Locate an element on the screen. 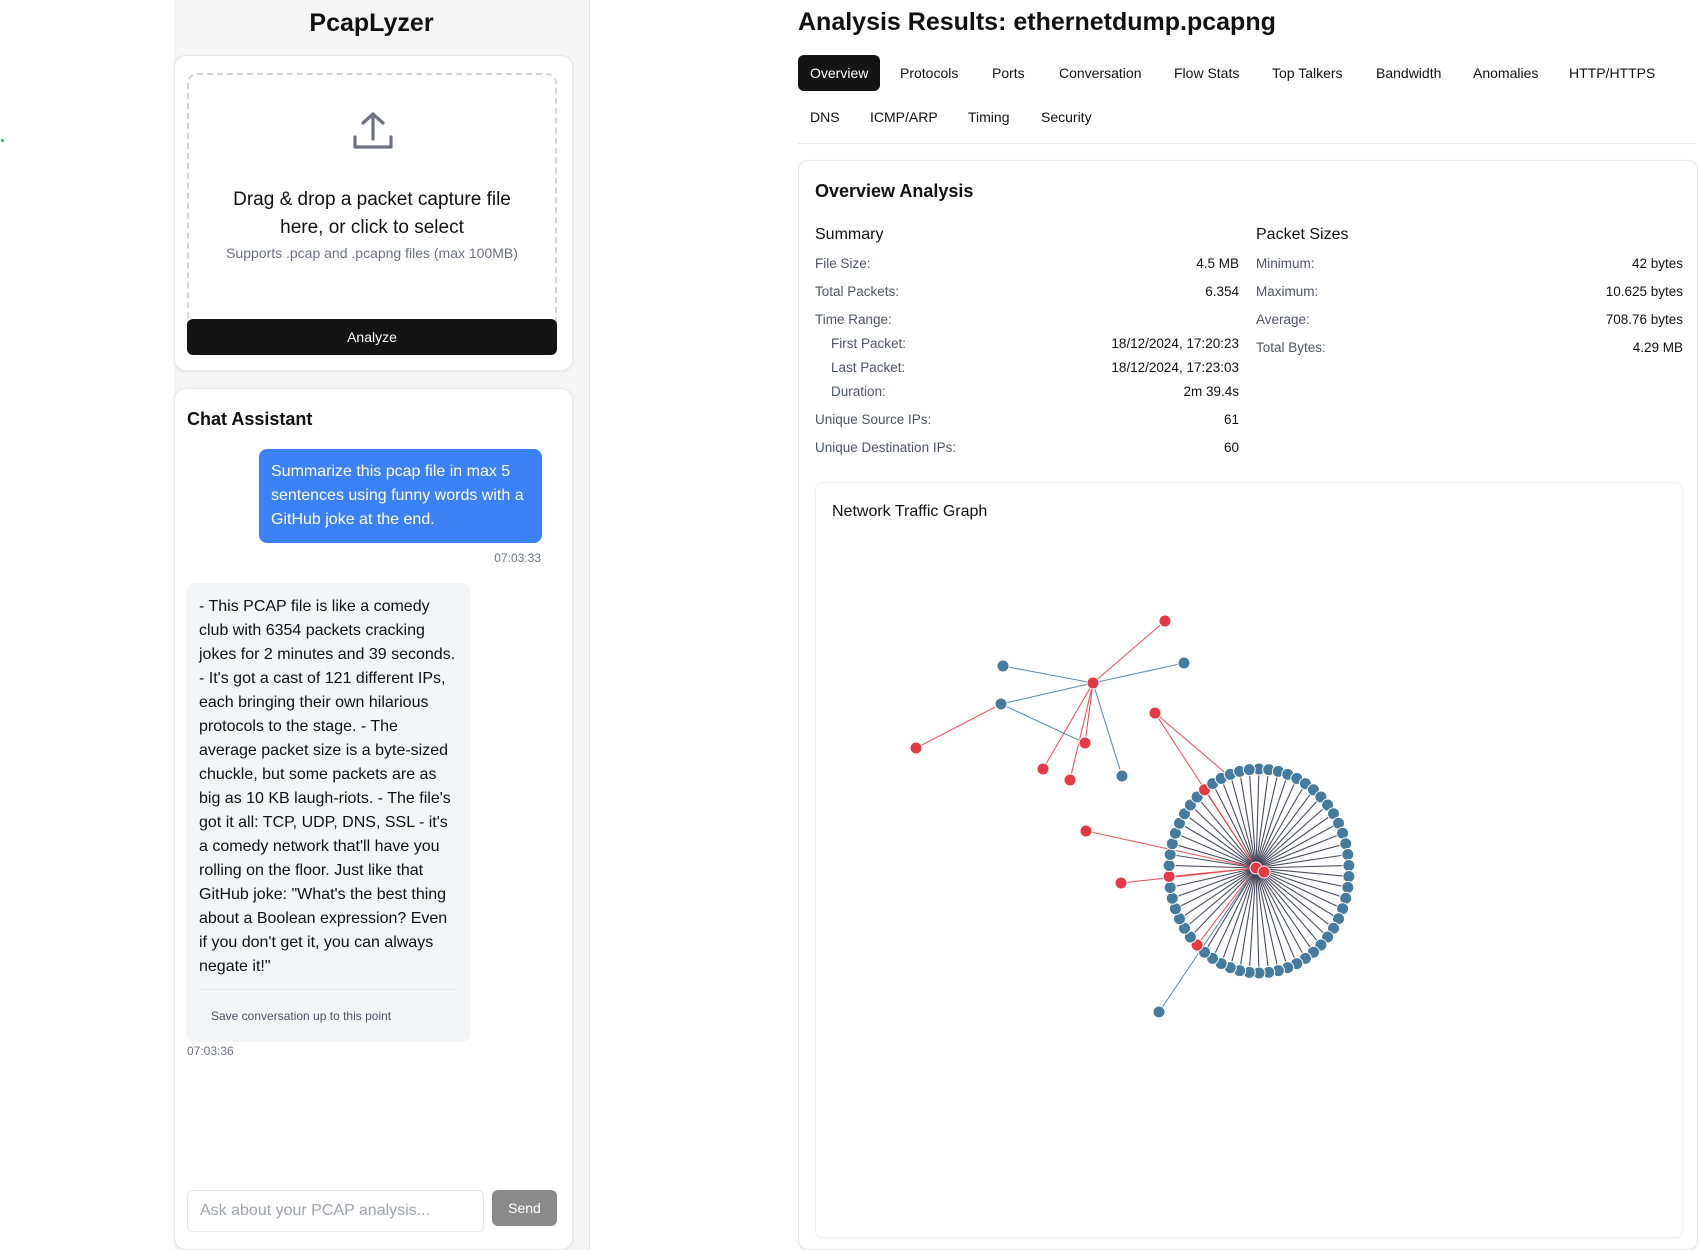 The width and height of the screenshot is (1699, 1250). user-message-time: 07:03:33 is located at coordinates (517, 558).